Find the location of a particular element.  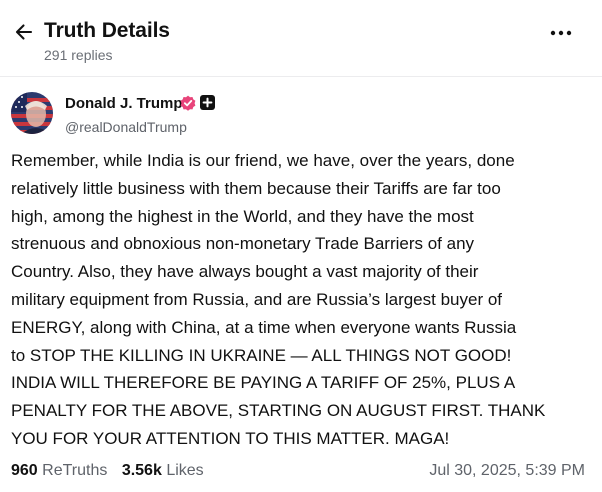

post-stats: 960 ReTruths 3.56k Likes is located at coordinates (112, 471).